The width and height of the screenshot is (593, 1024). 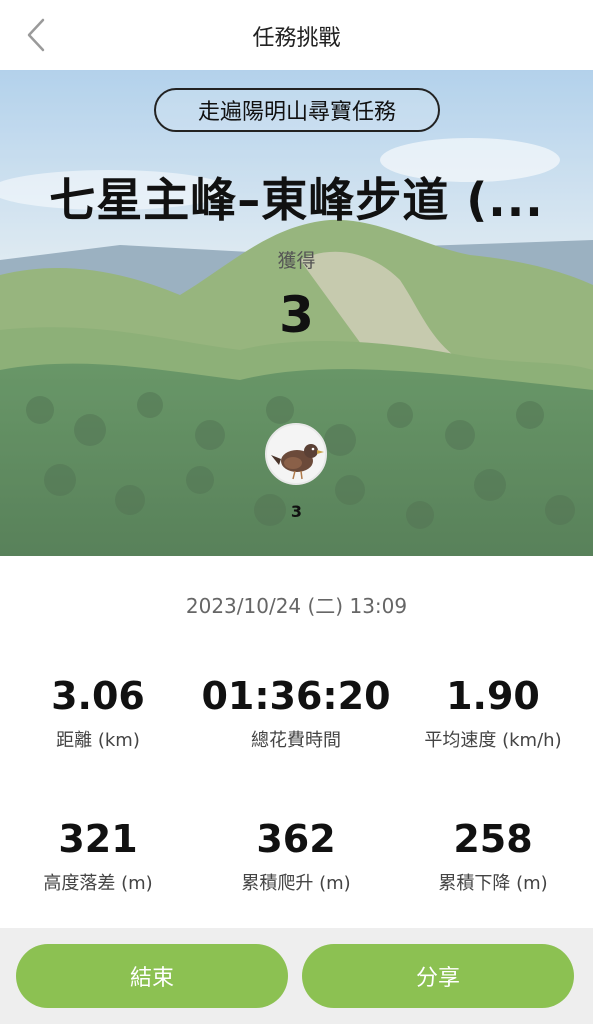 I want to click on stat-elevation-difference: 321 高度落差 (m), so click(x=99, y=855).